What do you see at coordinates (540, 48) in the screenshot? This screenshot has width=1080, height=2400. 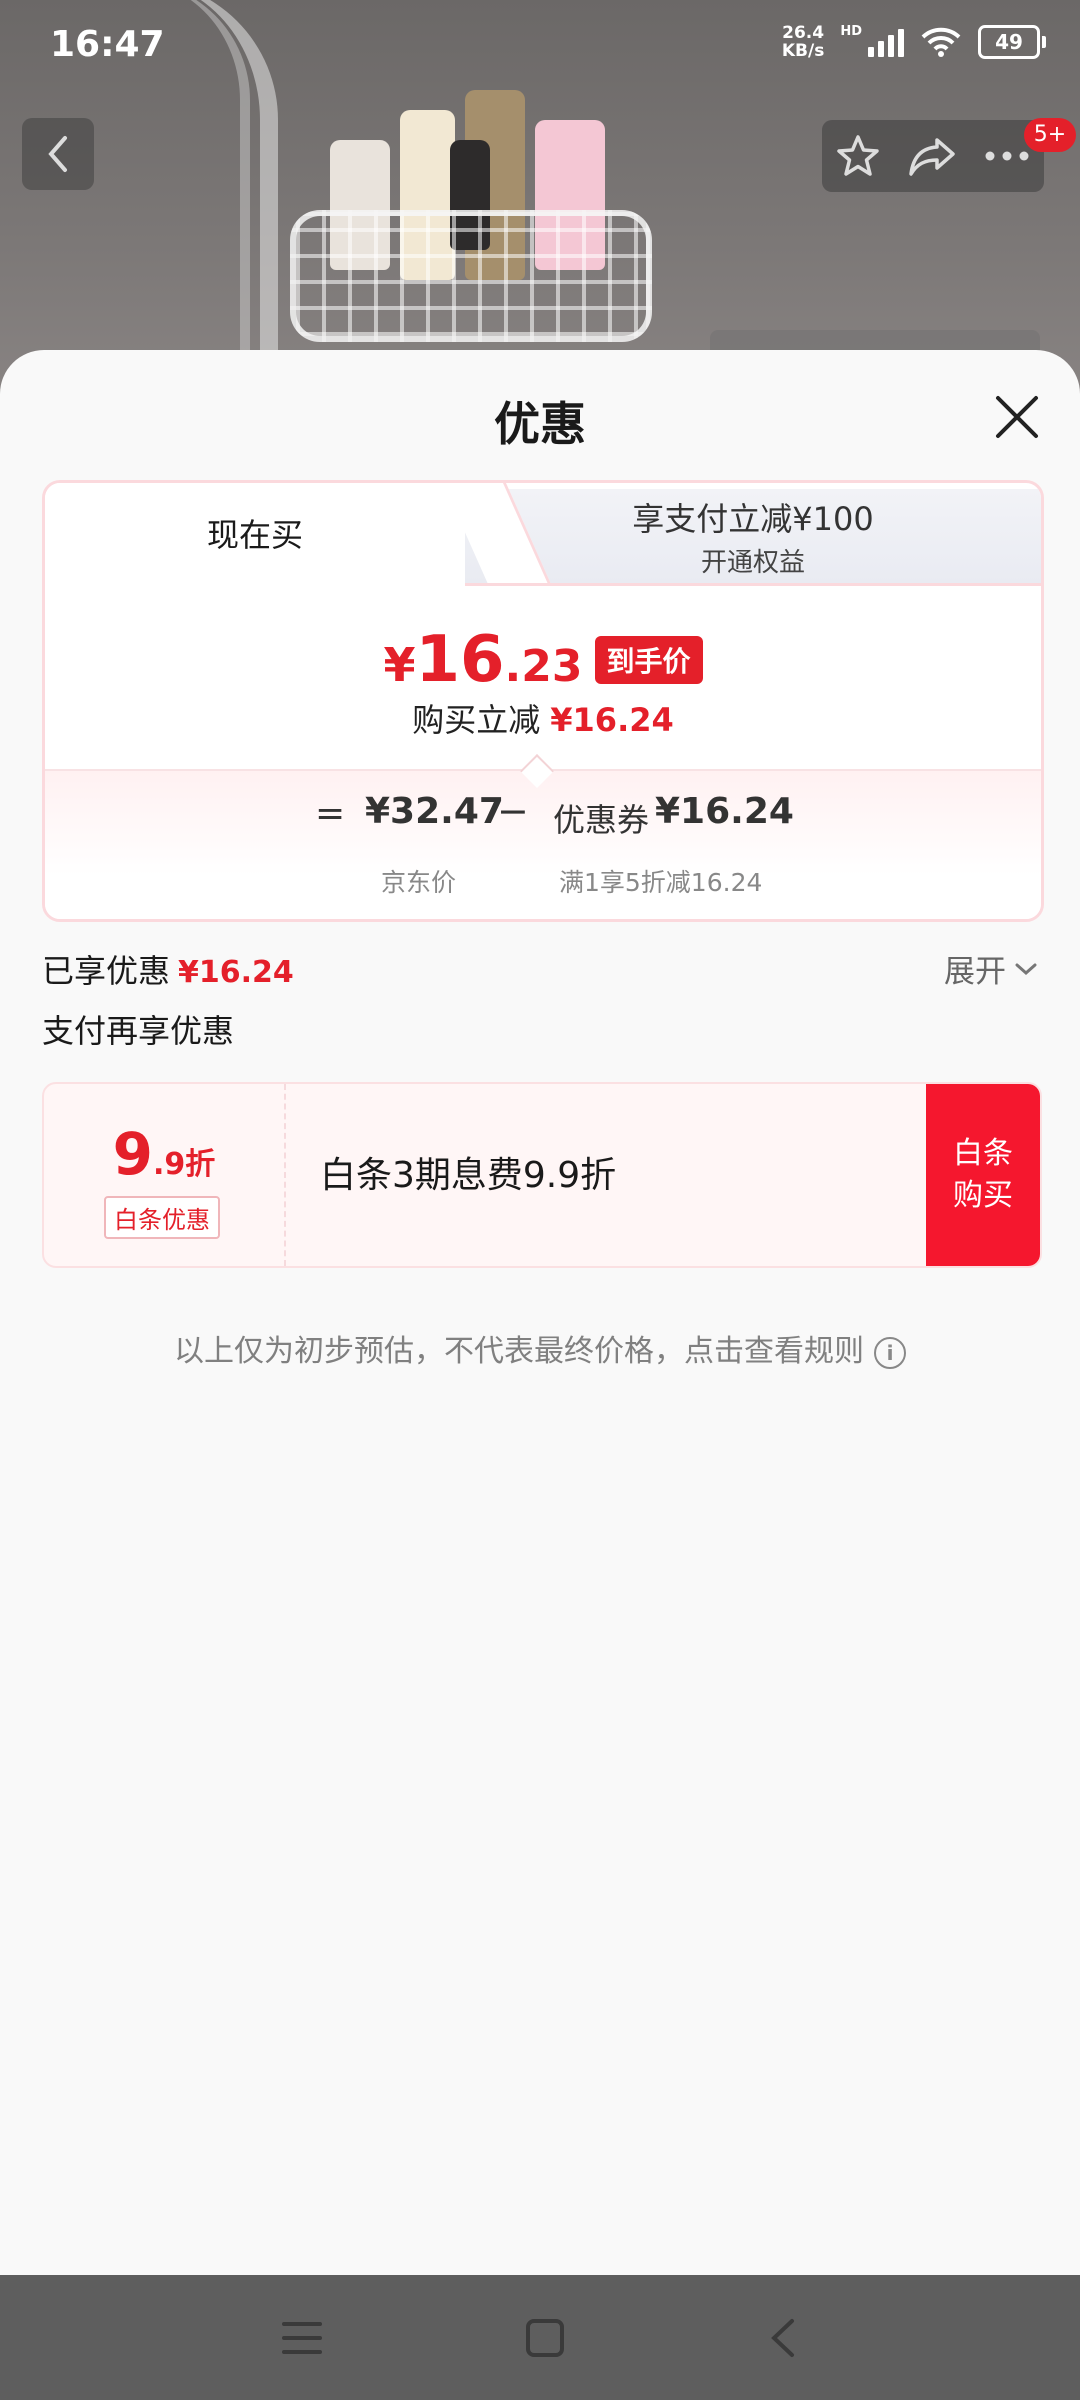 I see `status-bar: 16:47 26.4 KB/s HD 49` at bounding box center [540, 48].